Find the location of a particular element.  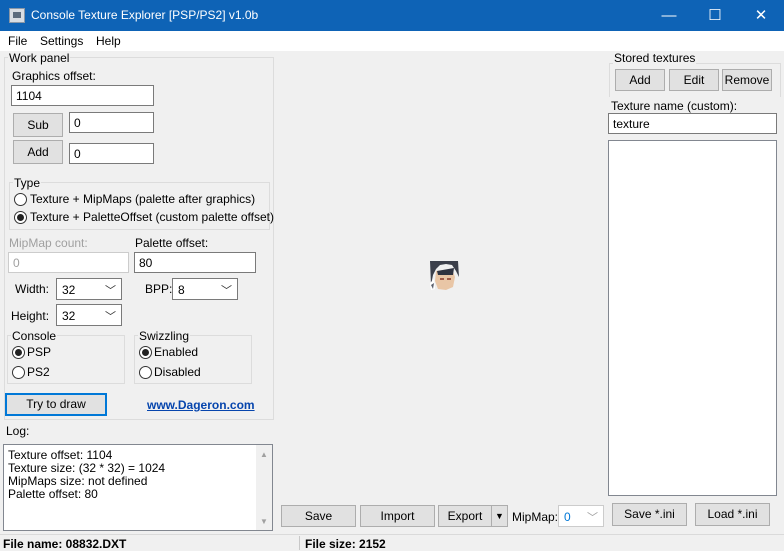

width-select: 32 ﹀ is located at coordinates (89, 289).